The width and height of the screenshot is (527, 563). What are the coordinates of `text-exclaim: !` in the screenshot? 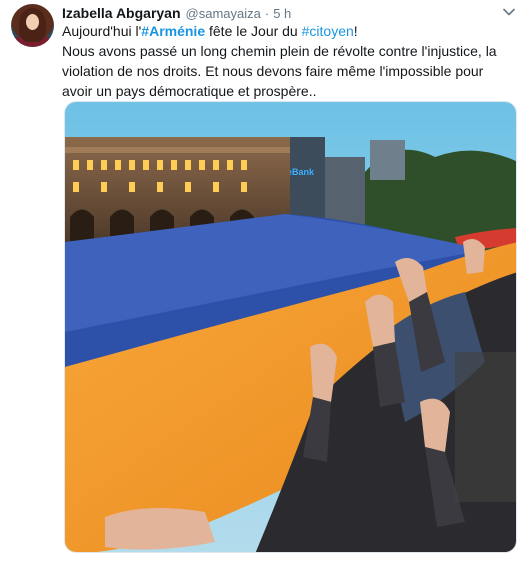 It's located at (355, 31).